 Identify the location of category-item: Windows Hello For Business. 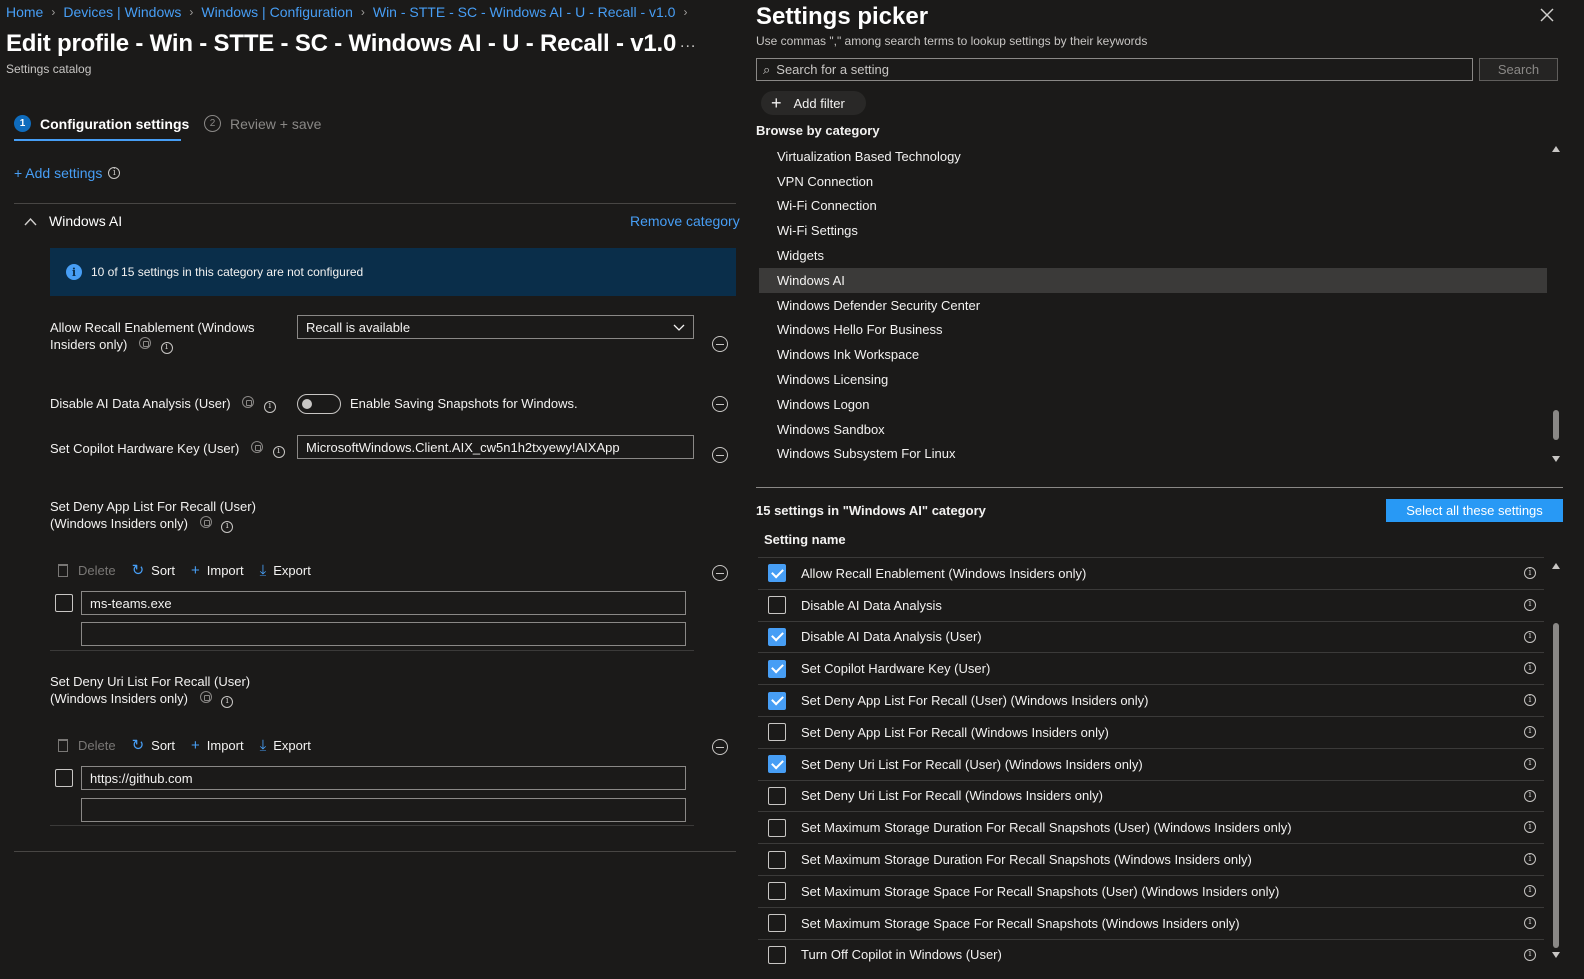
(1153, 330).